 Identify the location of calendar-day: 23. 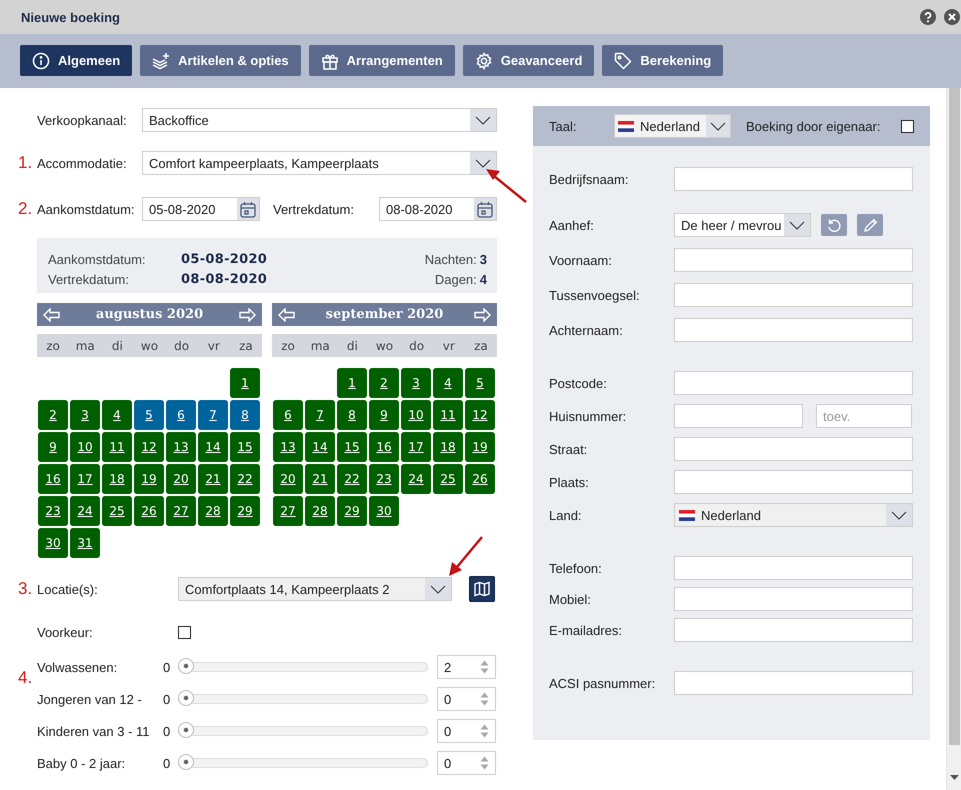
(384, 479).